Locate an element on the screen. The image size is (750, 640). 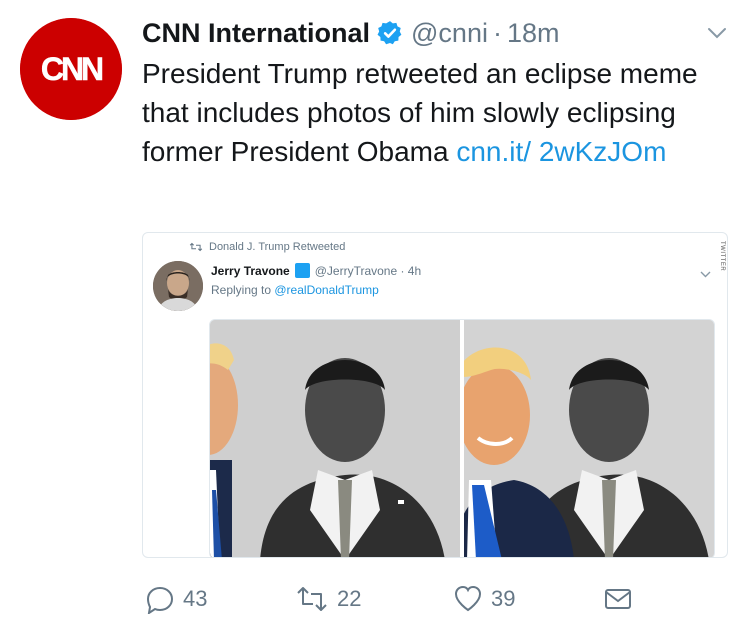
trump-obama-photo-image is located at coordinates (589, 438).